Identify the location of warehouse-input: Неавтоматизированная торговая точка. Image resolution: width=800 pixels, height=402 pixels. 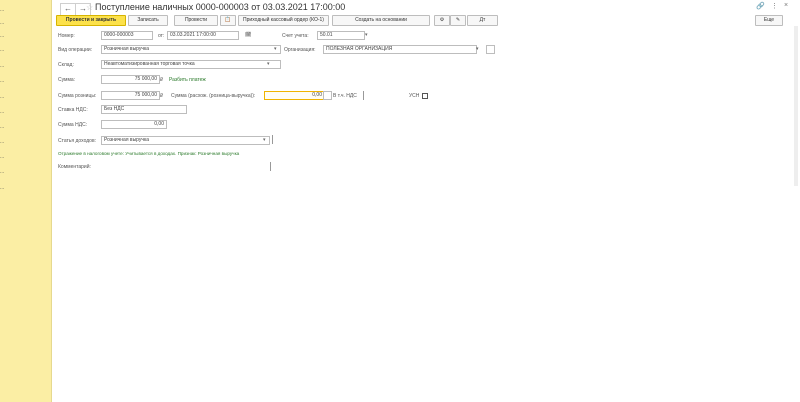
(191, 64).